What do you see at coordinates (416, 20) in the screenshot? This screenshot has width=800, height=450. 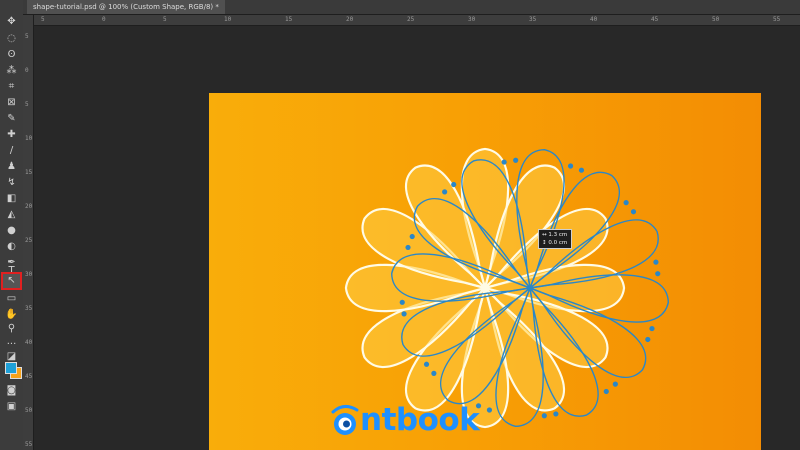 I see `horizontal-ruler: 5 0 5 10 15 20 25 30 35 40 45 50 55` at bounding box center [416, 20].